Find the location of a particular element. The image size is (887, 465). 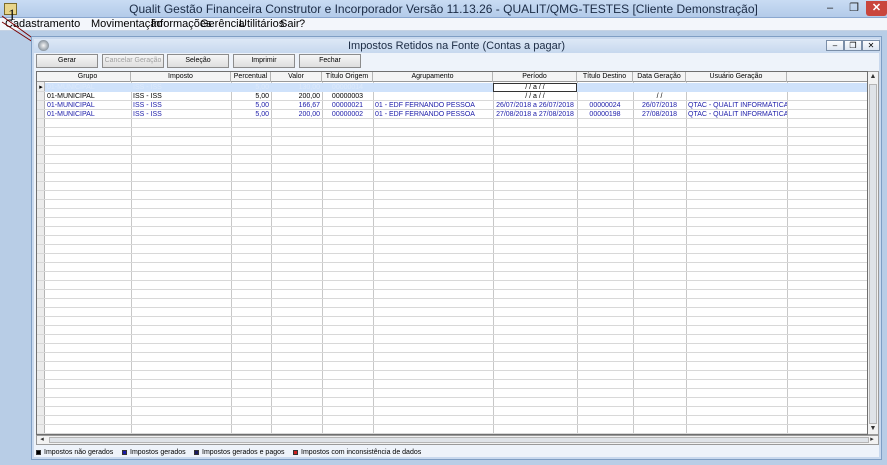

vertical-scrollbar: ▲ ▼ is located at coordinates (873, 253).